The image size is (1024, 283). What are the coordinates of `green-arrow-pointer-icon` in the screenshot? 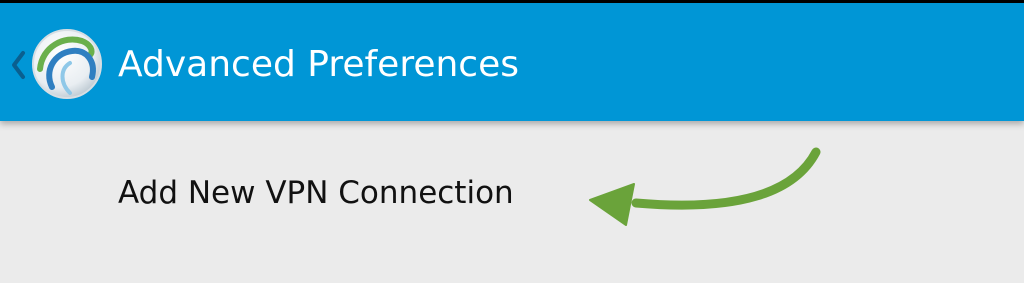 It's located at (705, 186).